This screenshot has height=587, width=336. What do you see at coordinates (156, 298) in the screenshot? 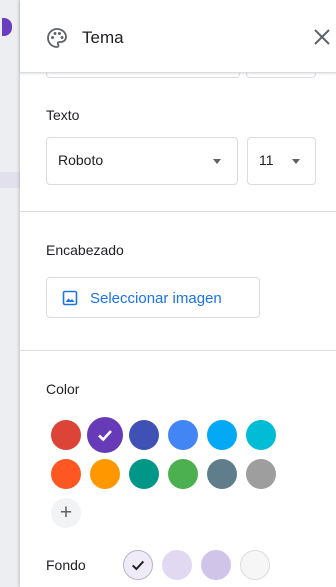
I see `select-image-label: Seleccionar imagen` at bounding box center [156, 298].